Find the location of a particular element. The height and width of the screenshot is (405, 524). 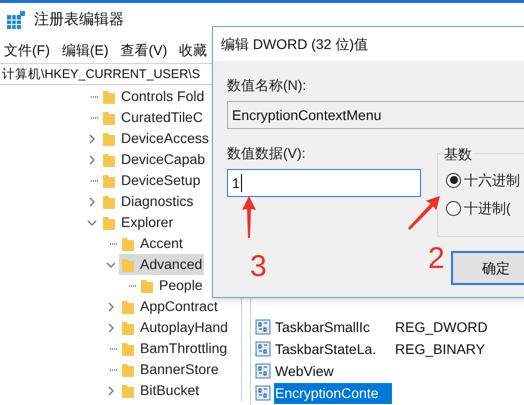

value-name: WebView is located at coordinates (333, 371).